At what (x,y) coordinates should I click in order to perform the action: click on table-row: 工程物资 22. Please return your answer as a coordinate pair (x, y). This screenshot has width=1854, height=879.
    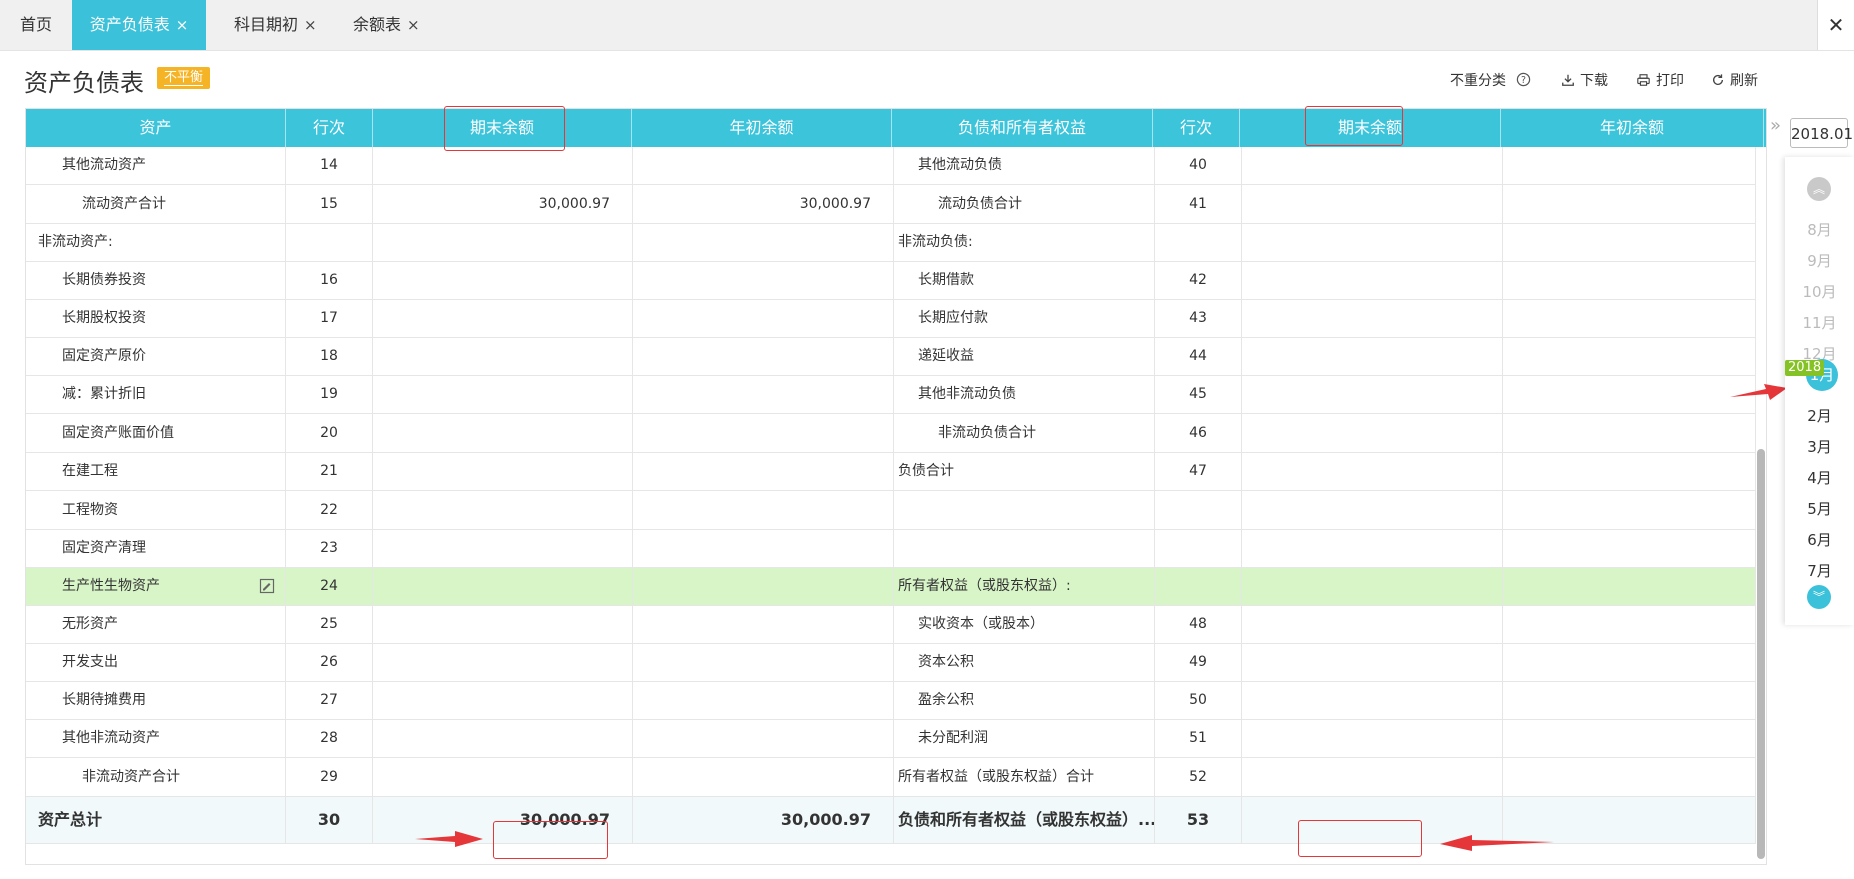
    Looking at the image, I should click on (891, 510).